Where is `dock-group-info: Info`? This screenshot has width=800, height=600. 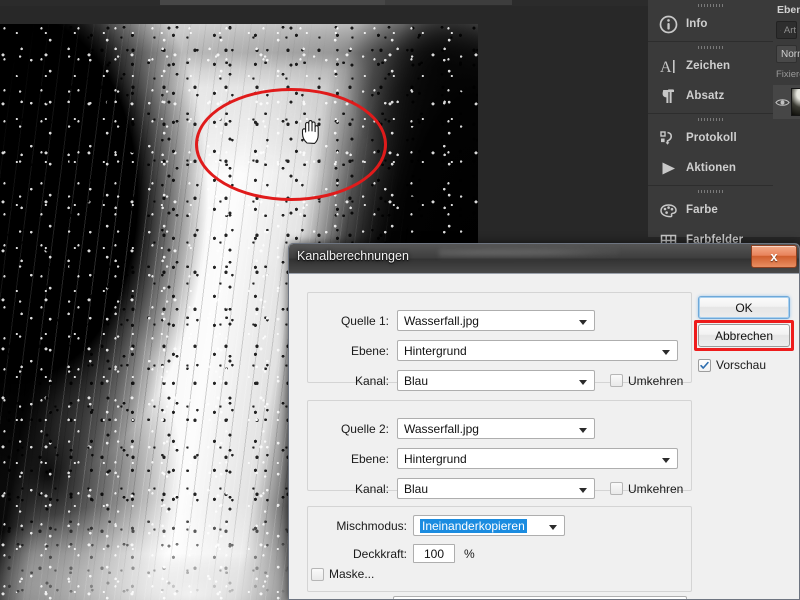 dock-group-info: Info is located at coordinates (710, 21).